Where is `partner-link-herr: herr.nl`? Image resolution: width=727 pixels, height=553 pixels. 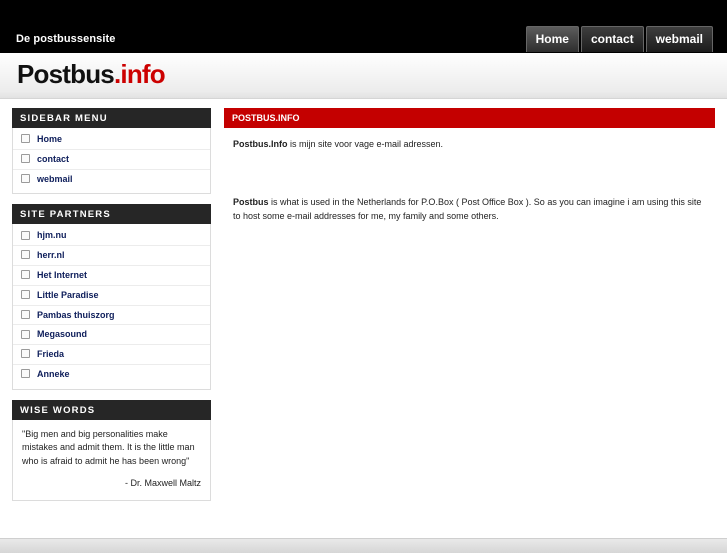
partner-link-herr: herr.nl is located at coordinates (51, 255).